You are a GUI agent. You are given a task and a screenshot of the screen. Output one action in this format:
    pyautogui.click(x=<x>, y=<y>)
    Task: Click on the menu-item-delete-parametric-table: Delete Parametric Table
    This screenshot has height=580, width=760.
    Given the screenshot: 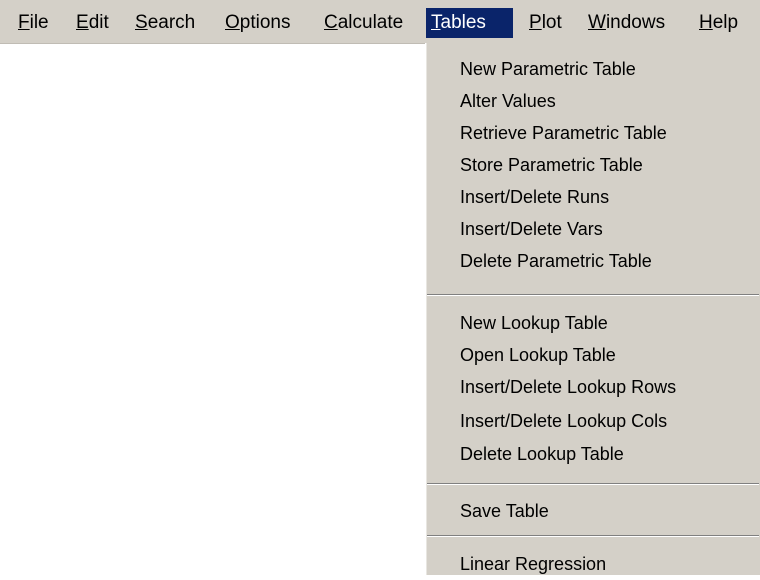 What is the action you would take?
    pyautogui.click(x=593, y=261)
    